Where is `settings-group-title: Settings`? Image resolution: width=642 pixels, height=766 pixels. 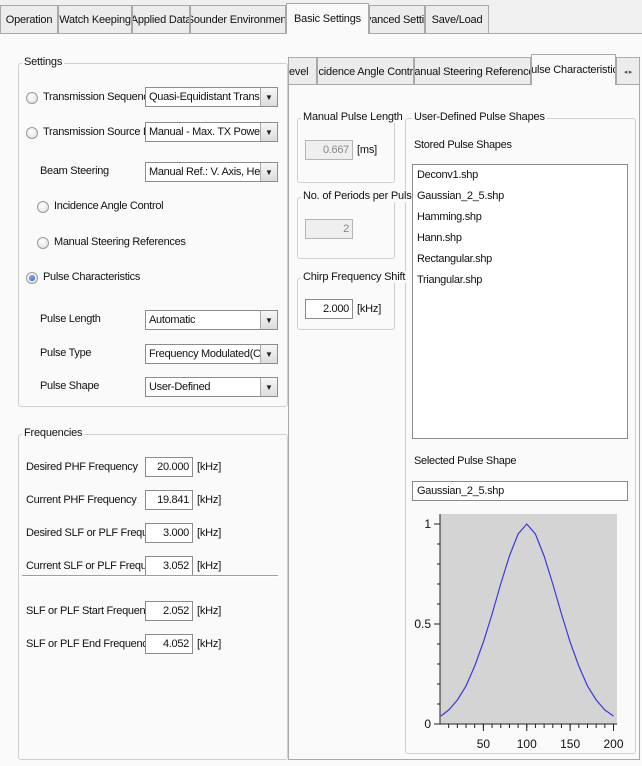 settings-group-title: Settings is located at coordinates (43, 62).